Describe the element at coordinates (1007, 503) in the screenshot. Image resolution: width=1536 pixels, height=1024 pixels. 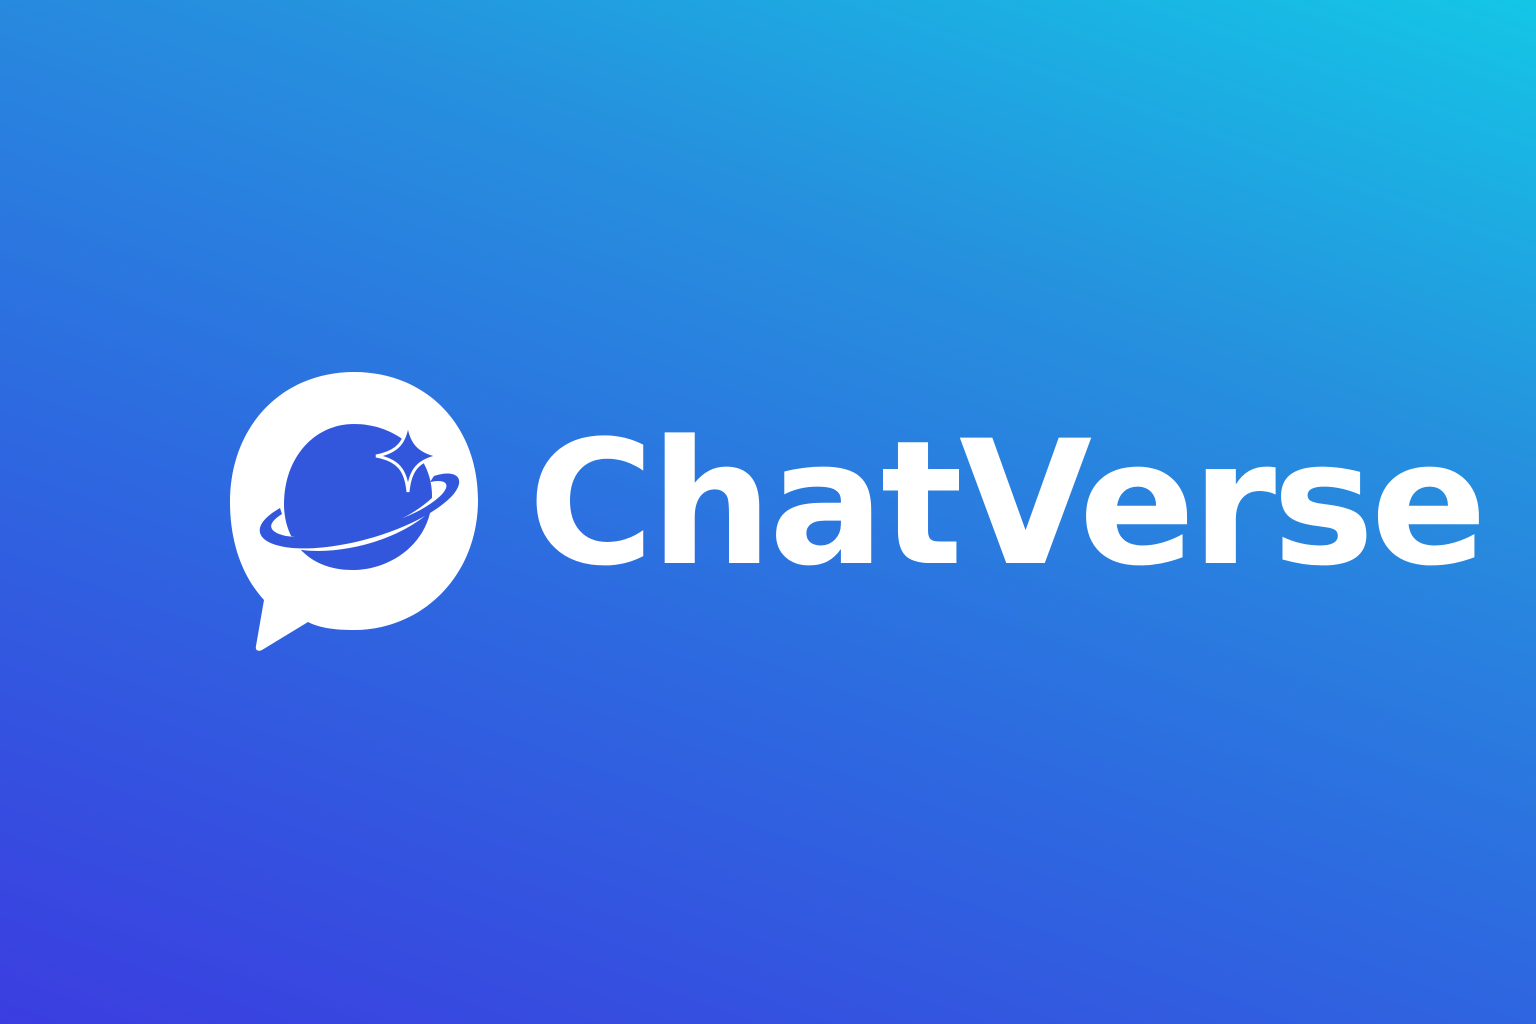
I see `brand-wordmark: ChatVerse` at that location.